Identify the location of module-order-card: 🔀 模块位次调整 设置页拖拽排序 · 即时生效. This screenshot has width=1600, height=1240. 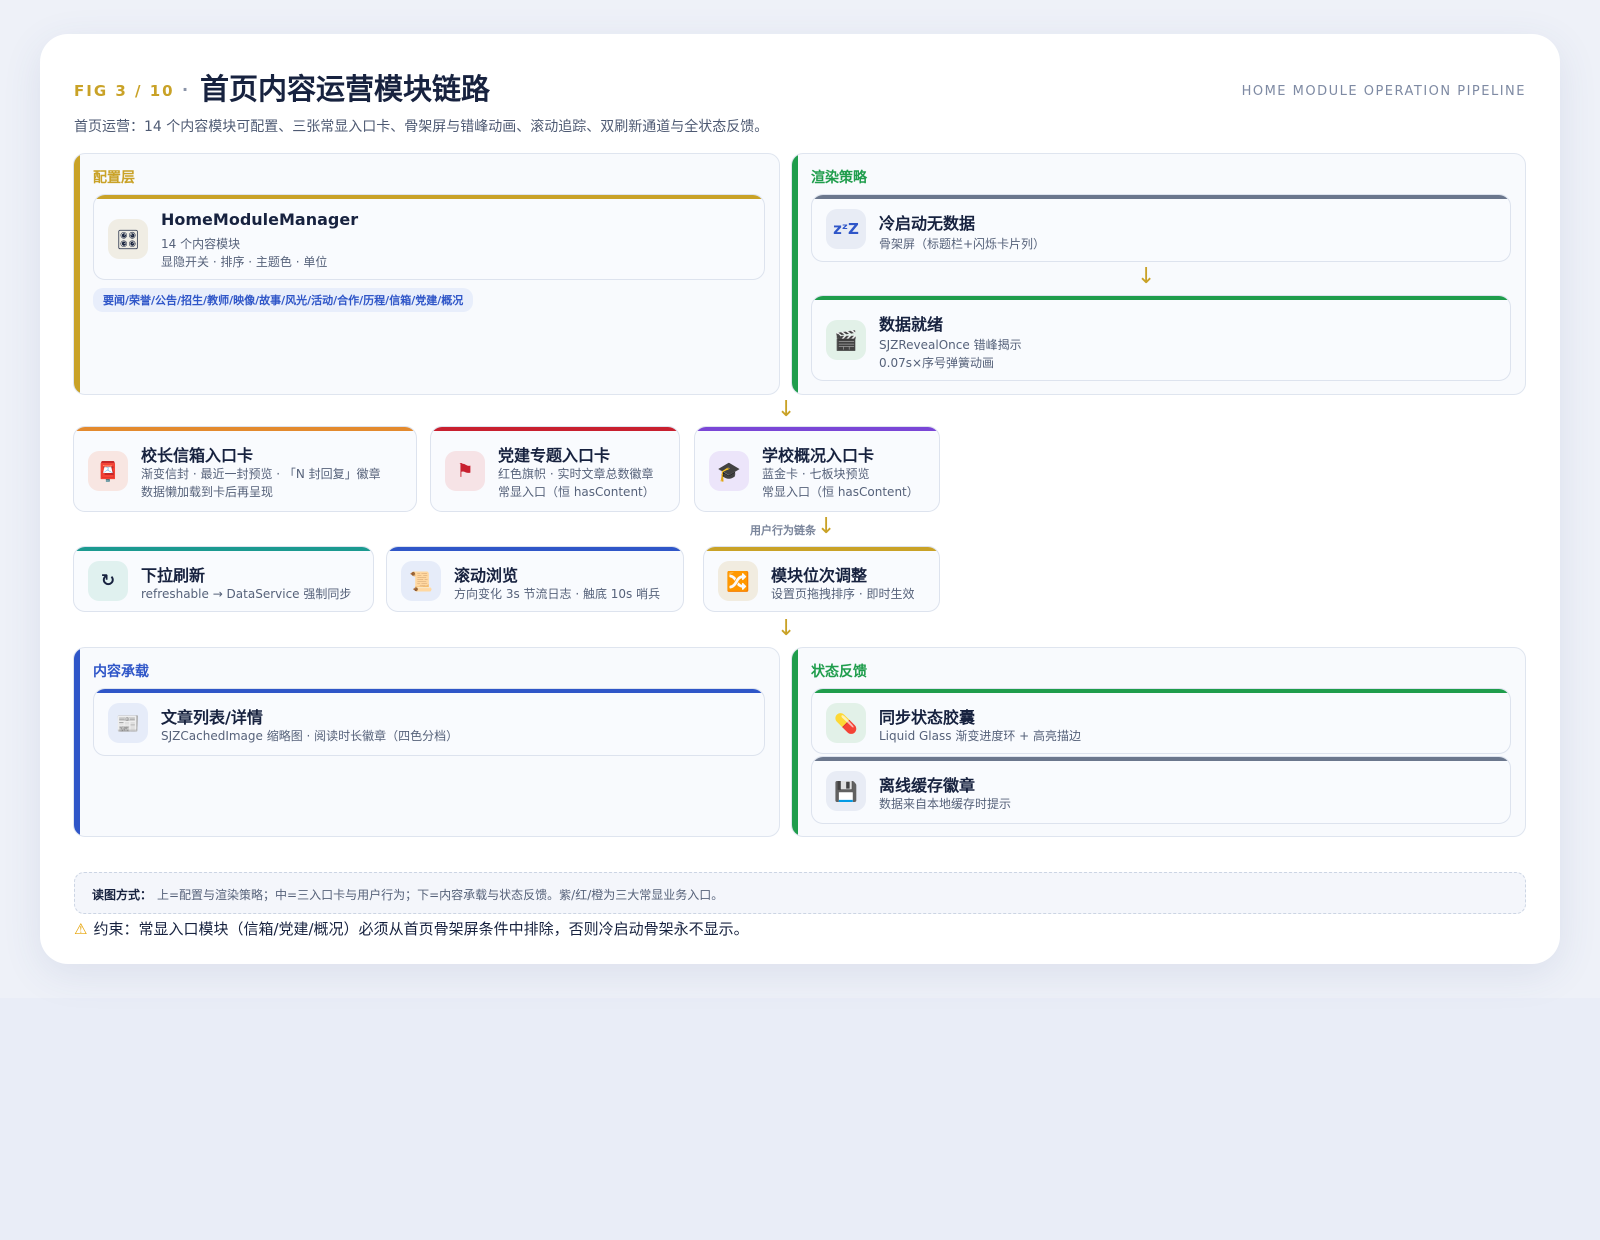
(821, 579).